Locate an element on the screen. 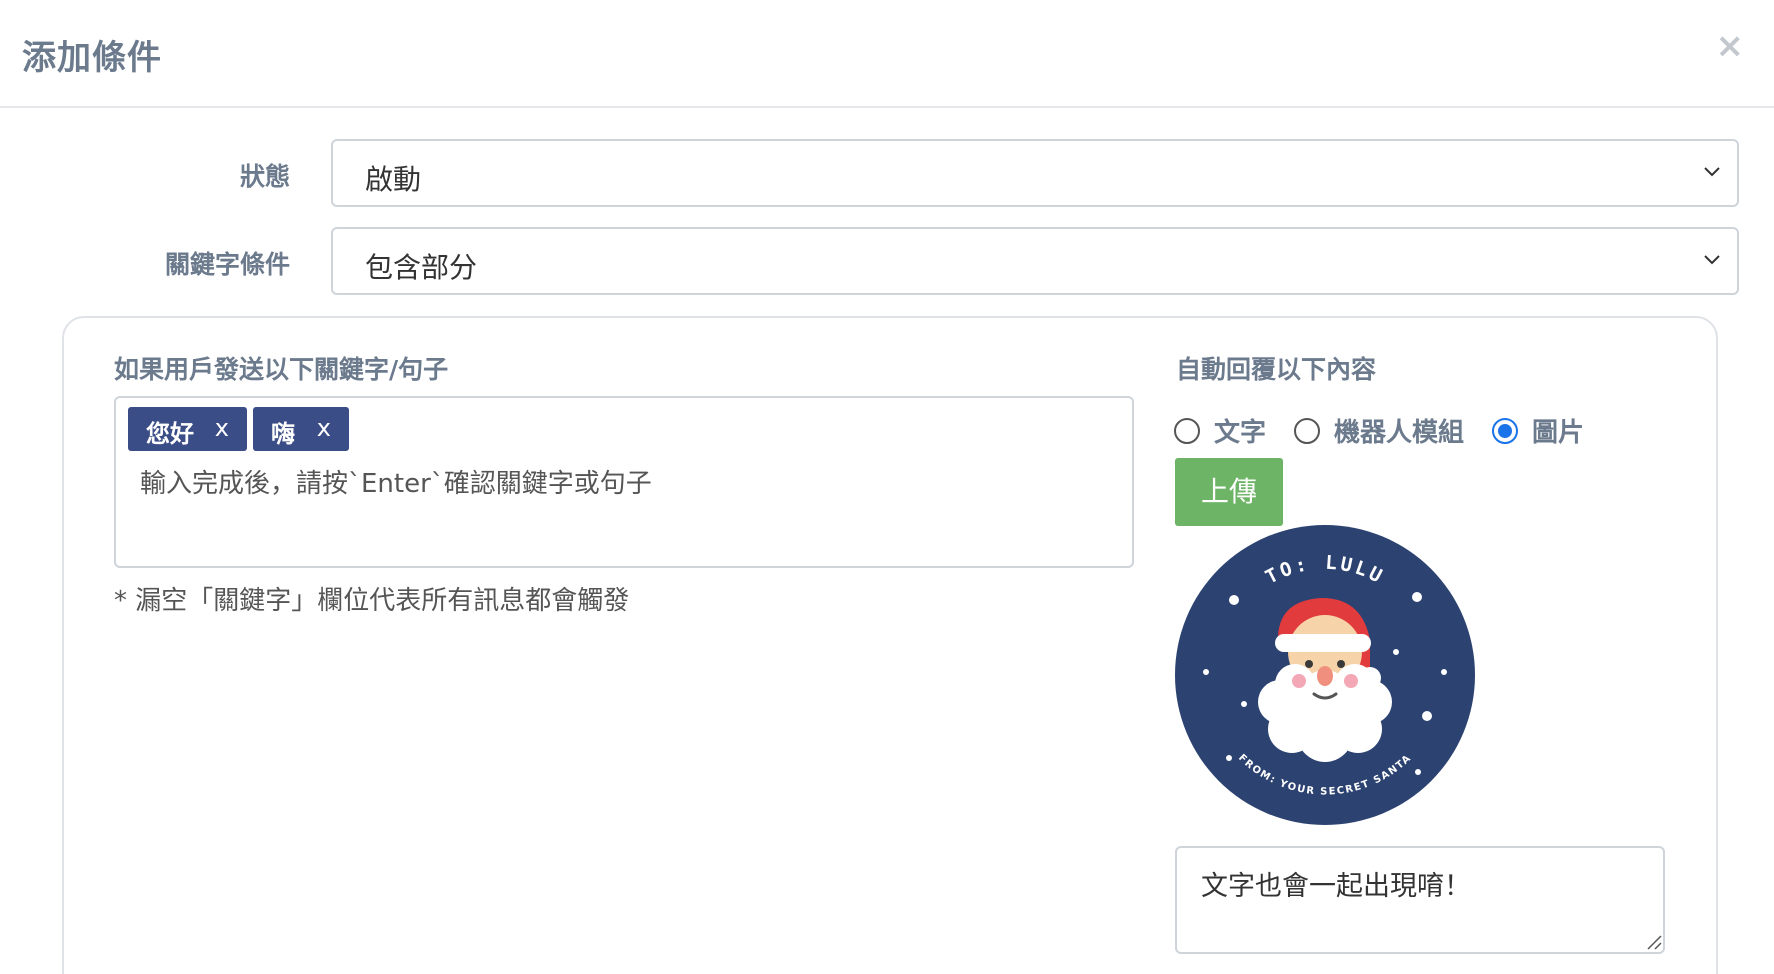  radio-circle-checked is located at coordinates (1505, 431).